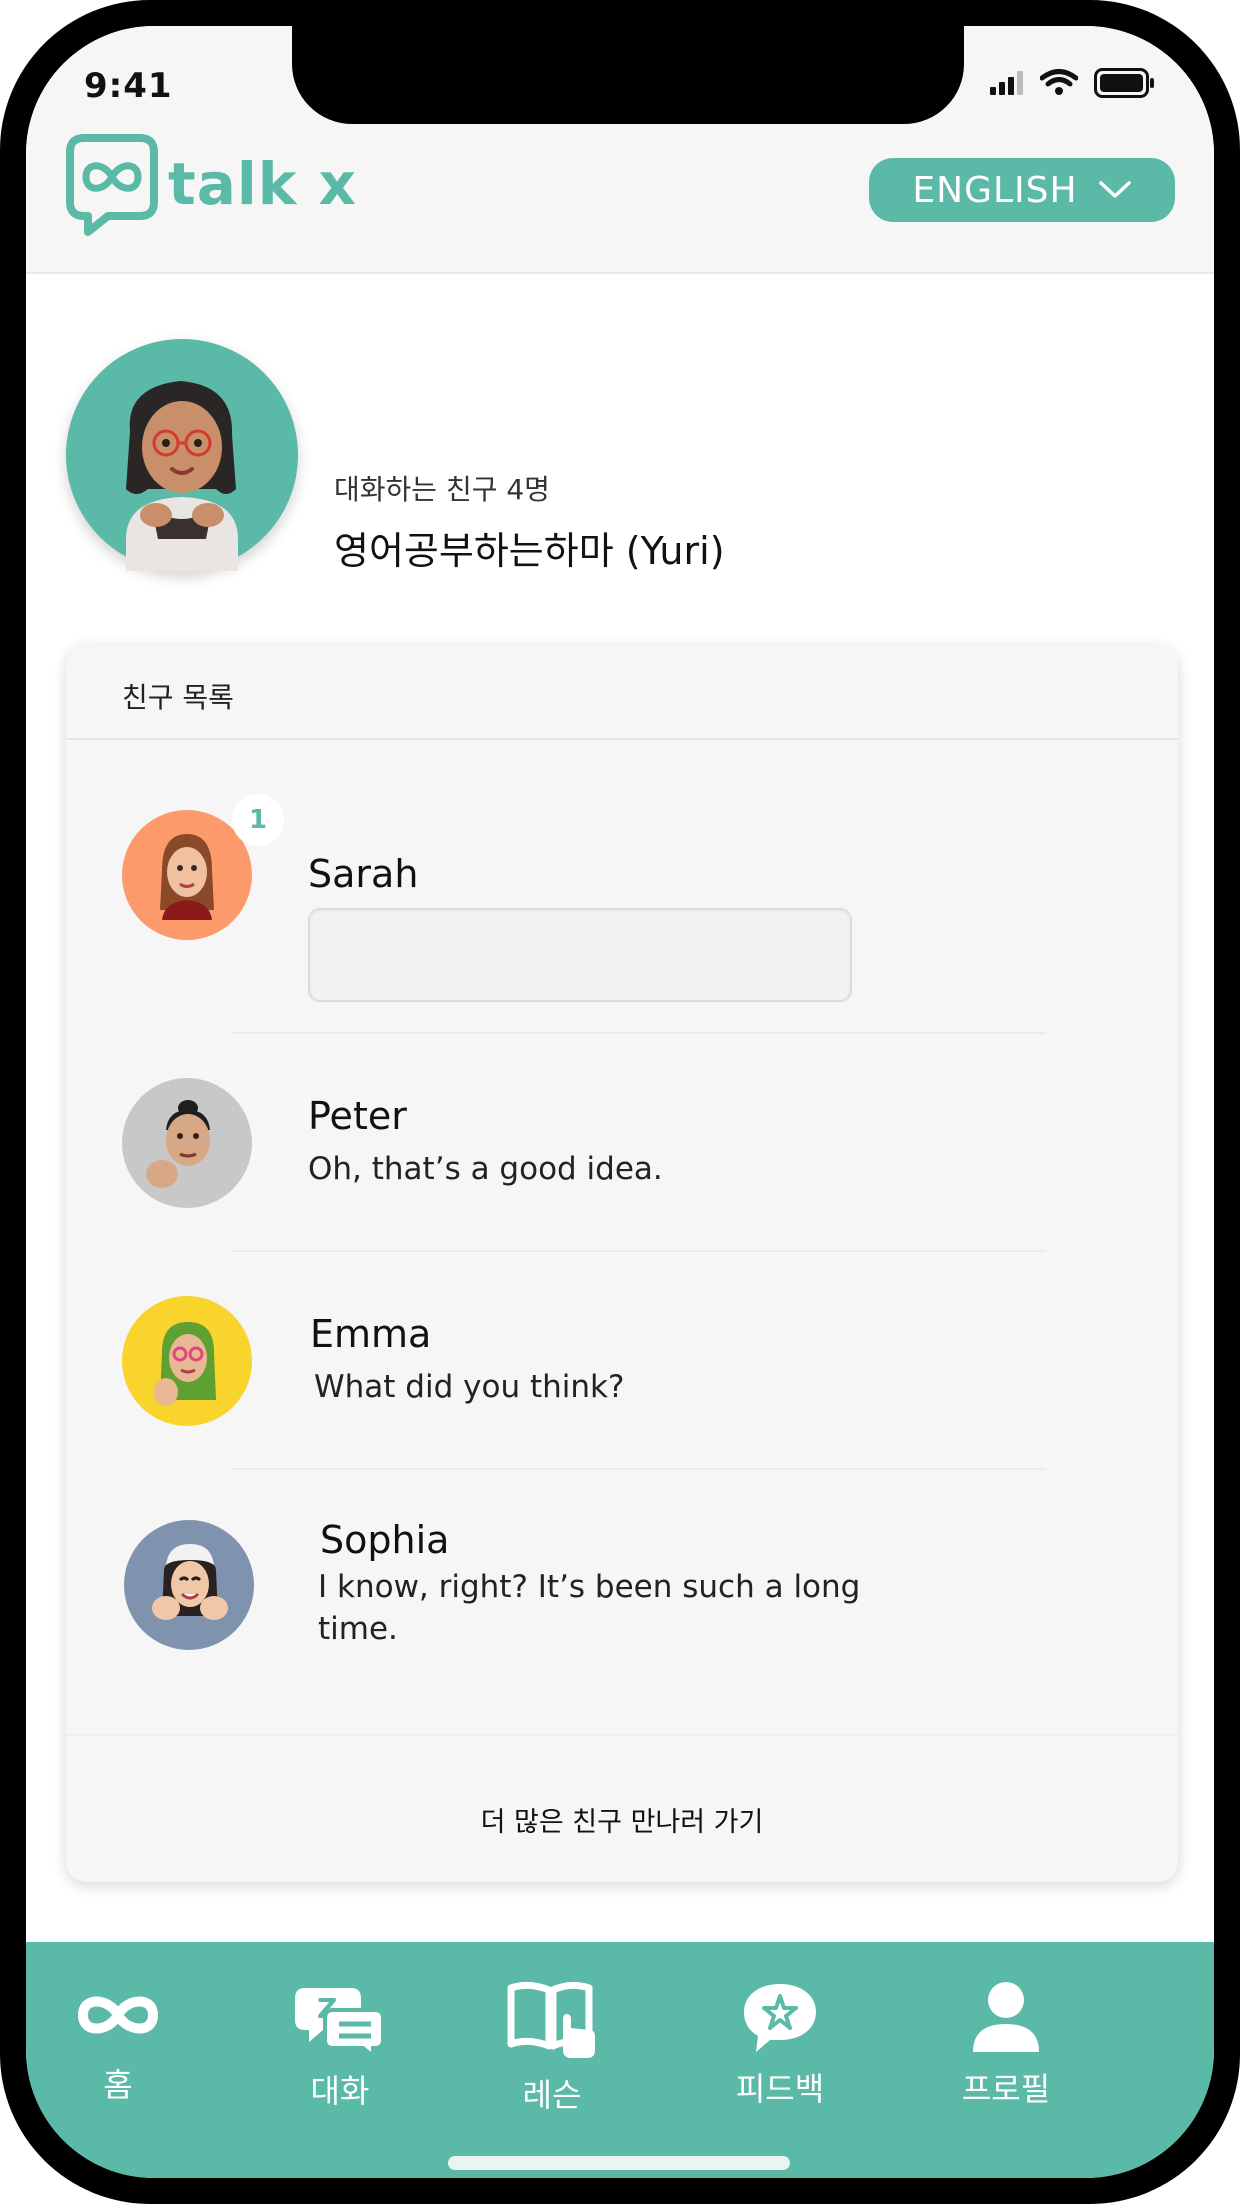  What do you see at coordinates (118, 2085) in the screenshot?
I see `tab-home-label: 홈` at bounding box center [118, 2085].